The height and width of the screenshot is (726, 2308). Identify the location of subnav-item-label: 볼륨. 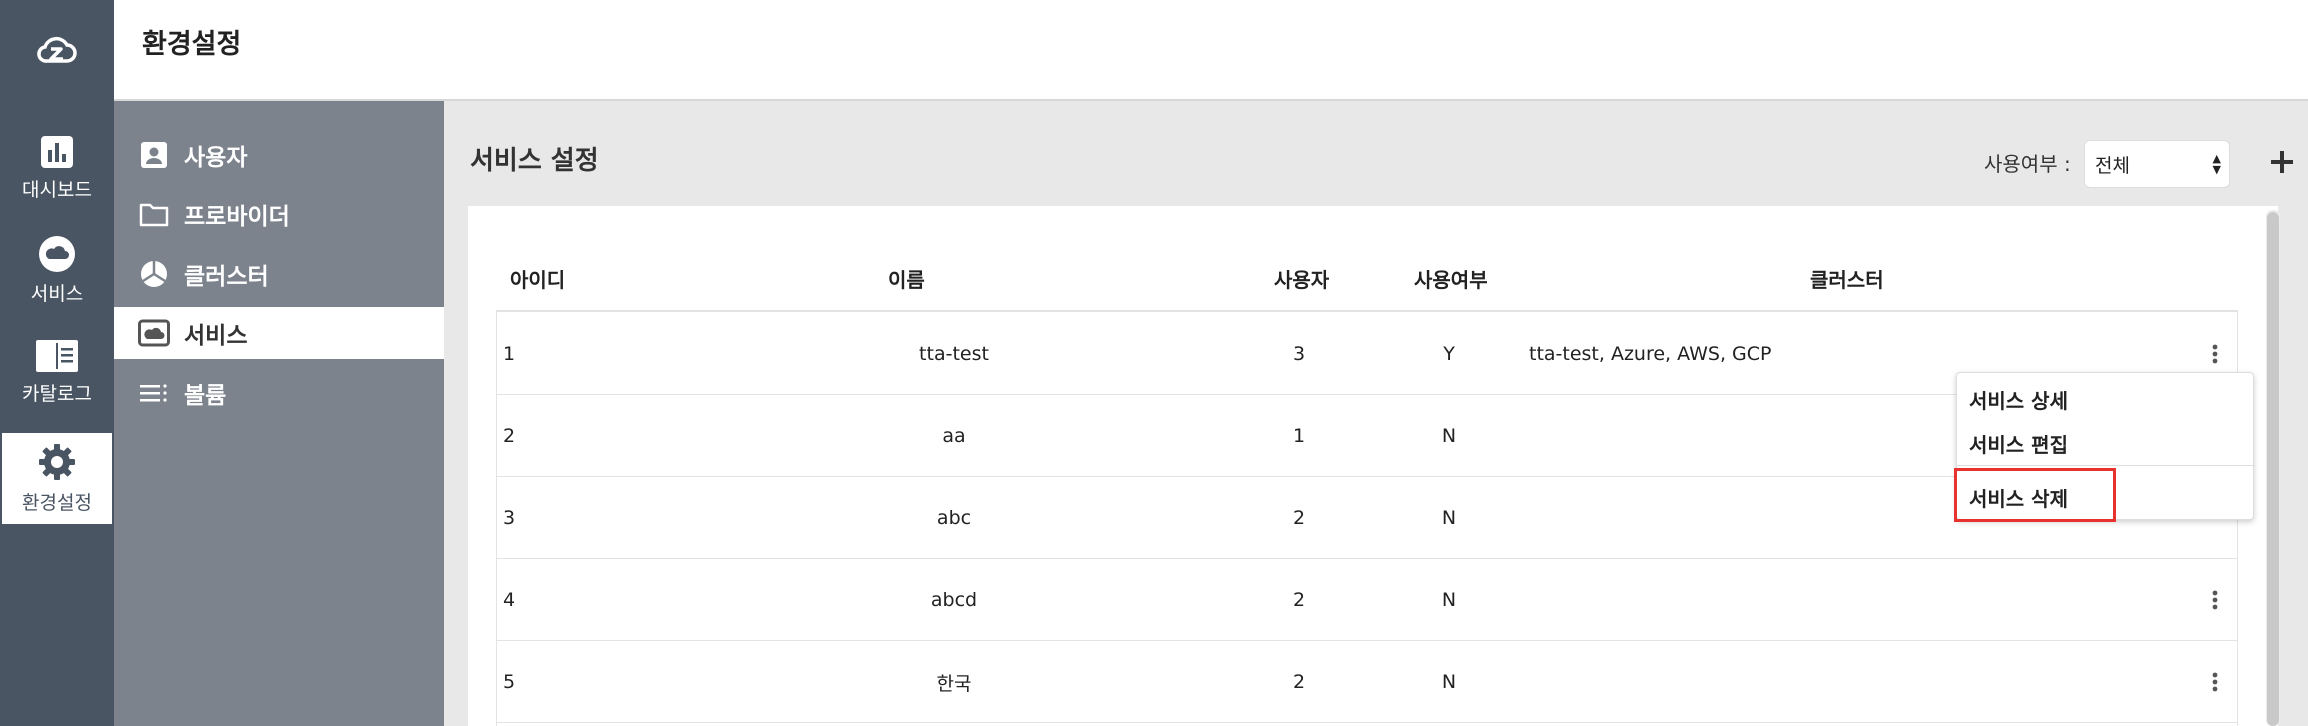
(205, 396).